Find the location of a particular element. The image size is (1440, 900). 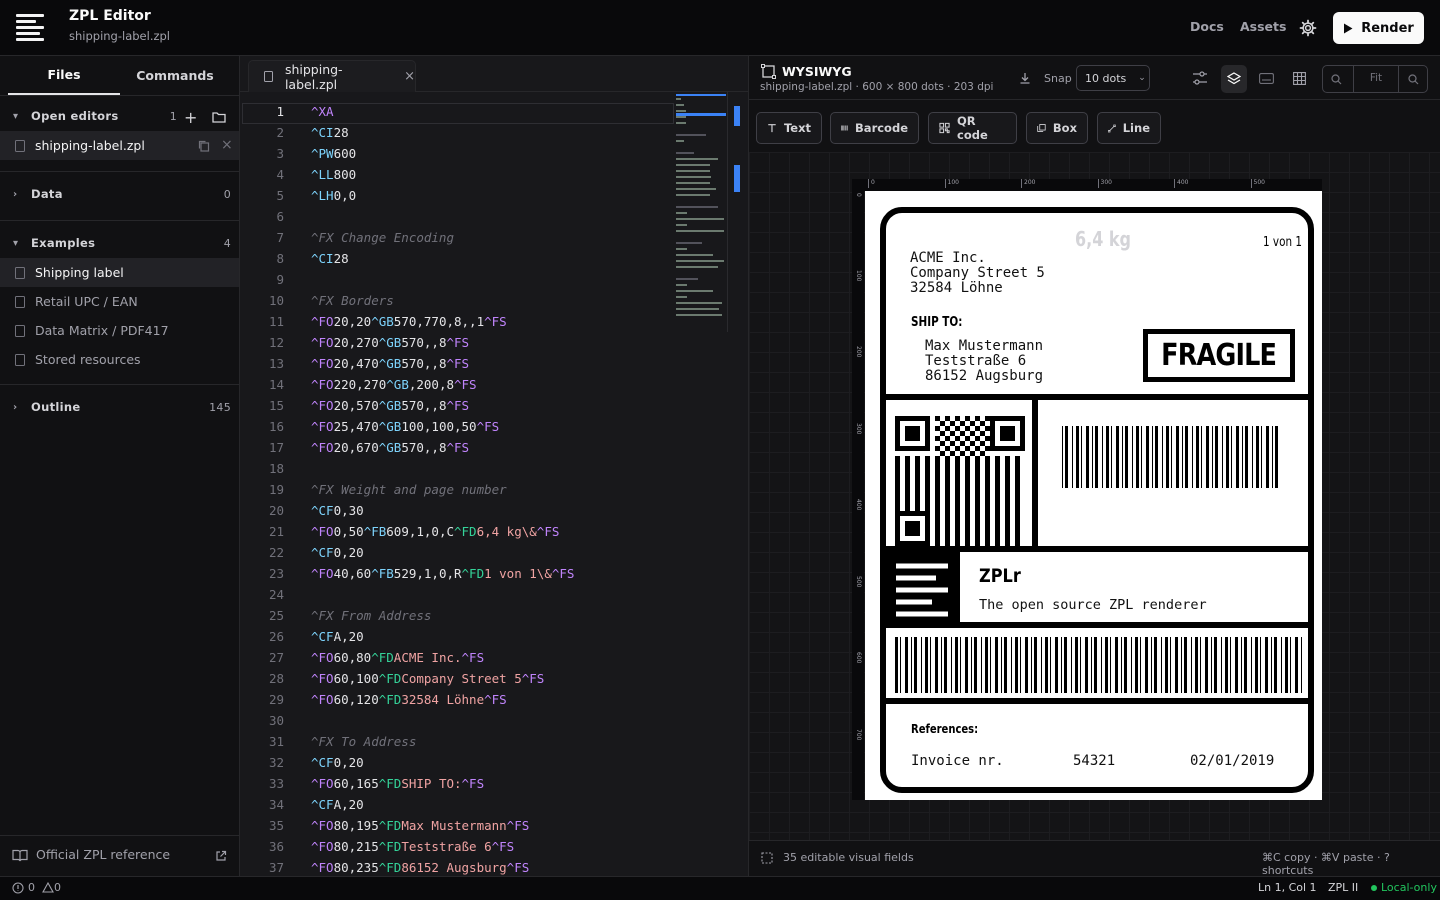

code-line: ^FO80,215^FDTeststraße 6^FS is located at coordinates (412, 846).